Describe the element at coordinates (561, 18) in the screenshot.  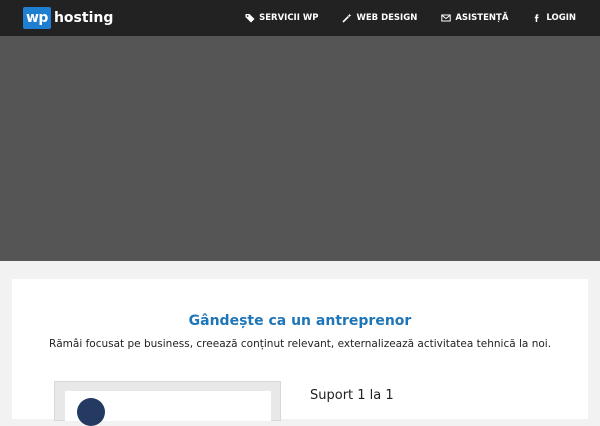
I see `nav-label: LOGIN` at that location.